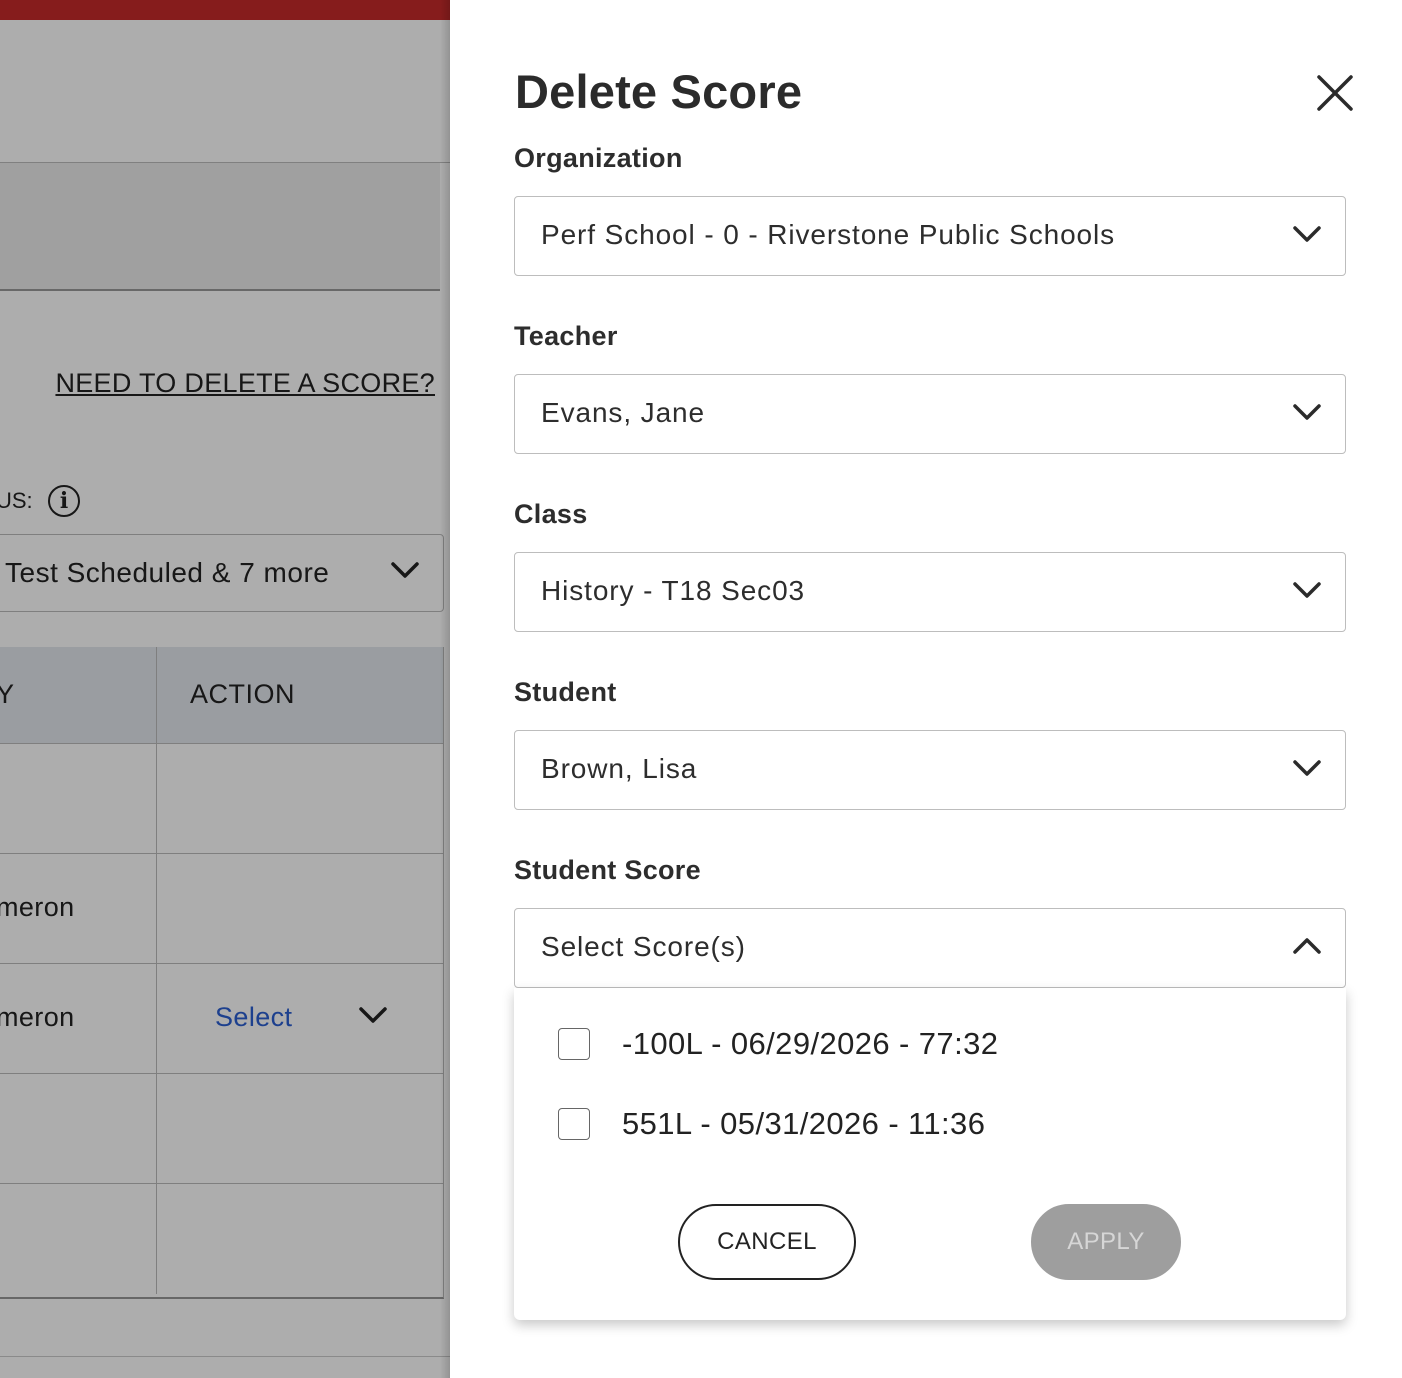 The height and width of the screenshot is (1378, 1402). What do you see at coordinates (598, 158) in the screenshot?
I see `organization-label: Organization` at bounding box center [598, 158].